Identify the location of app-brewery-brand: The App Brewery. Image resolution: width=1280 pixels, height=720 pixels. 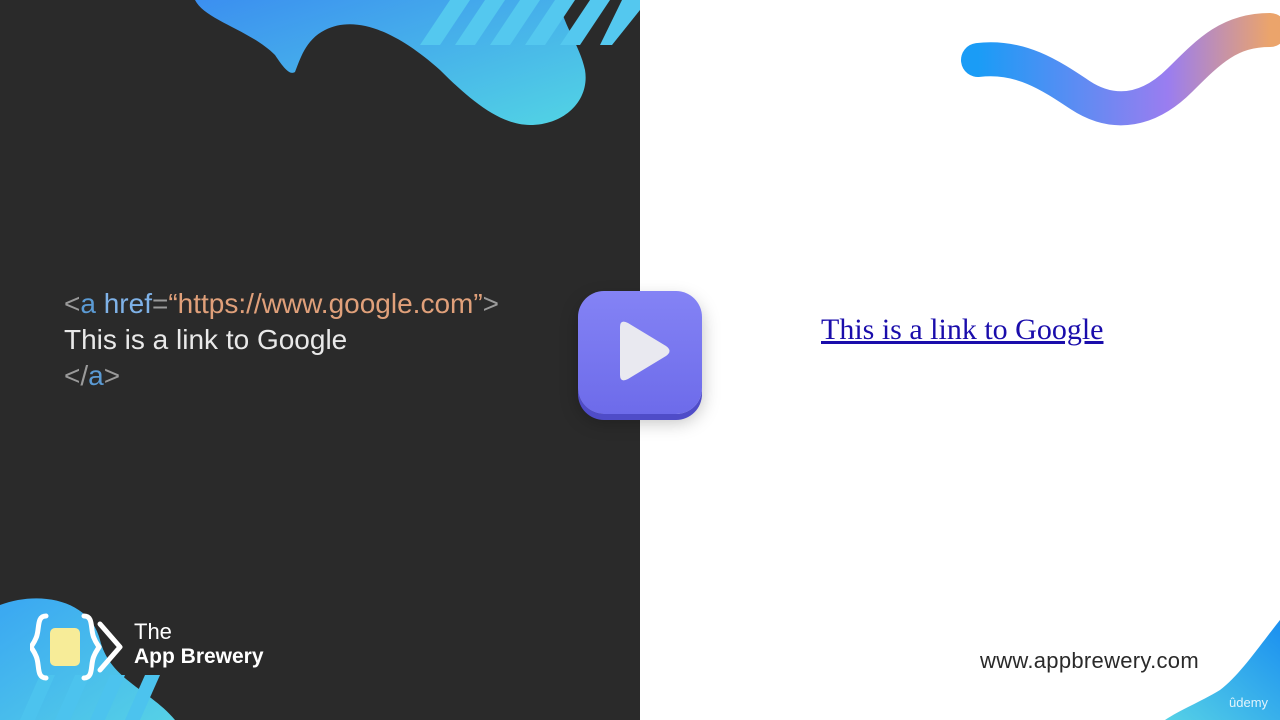
(160, 647).